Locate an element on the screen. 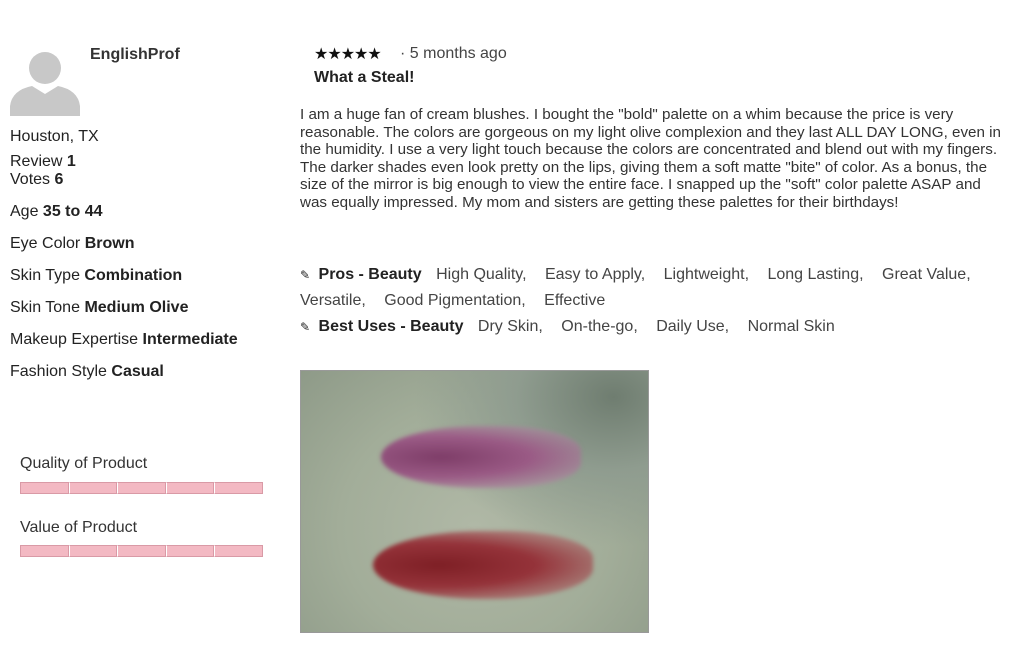  best-use-tag: Dry Skin, is located at coordinates (510, 326).